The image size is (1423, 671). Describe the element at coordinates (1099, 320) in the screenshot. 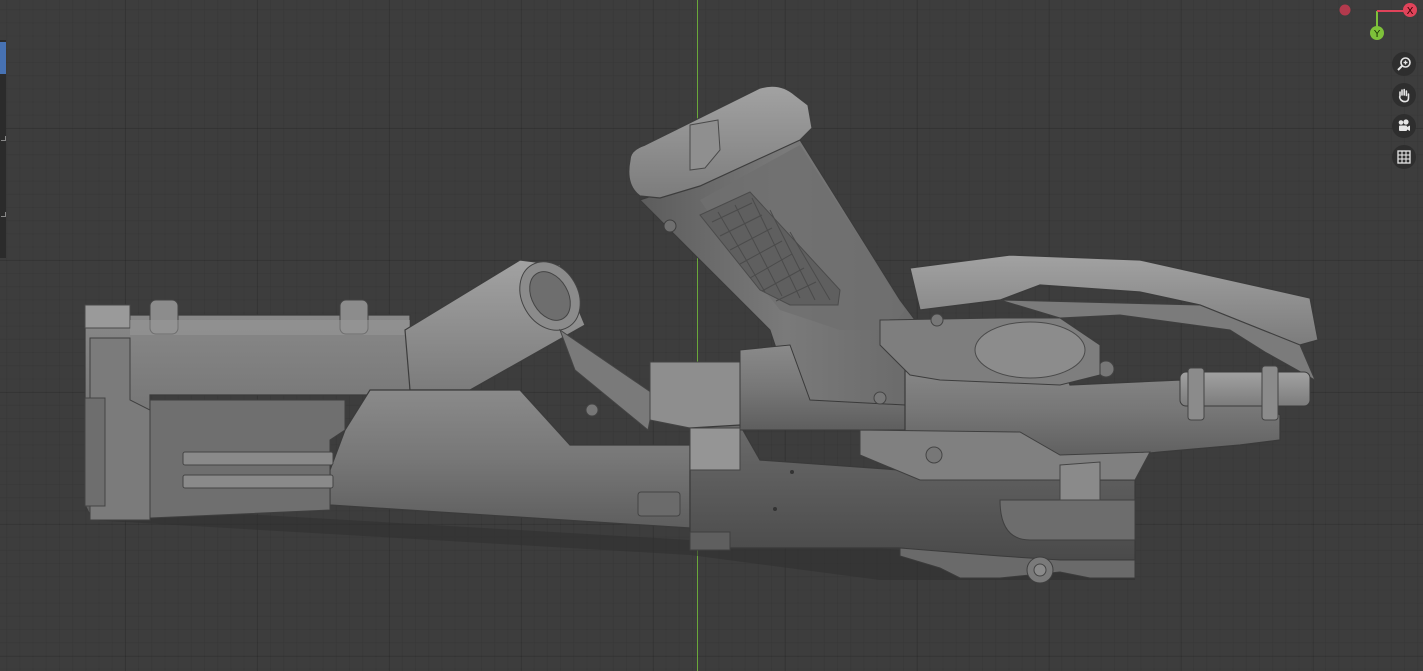

I see `top-sight` at that location.